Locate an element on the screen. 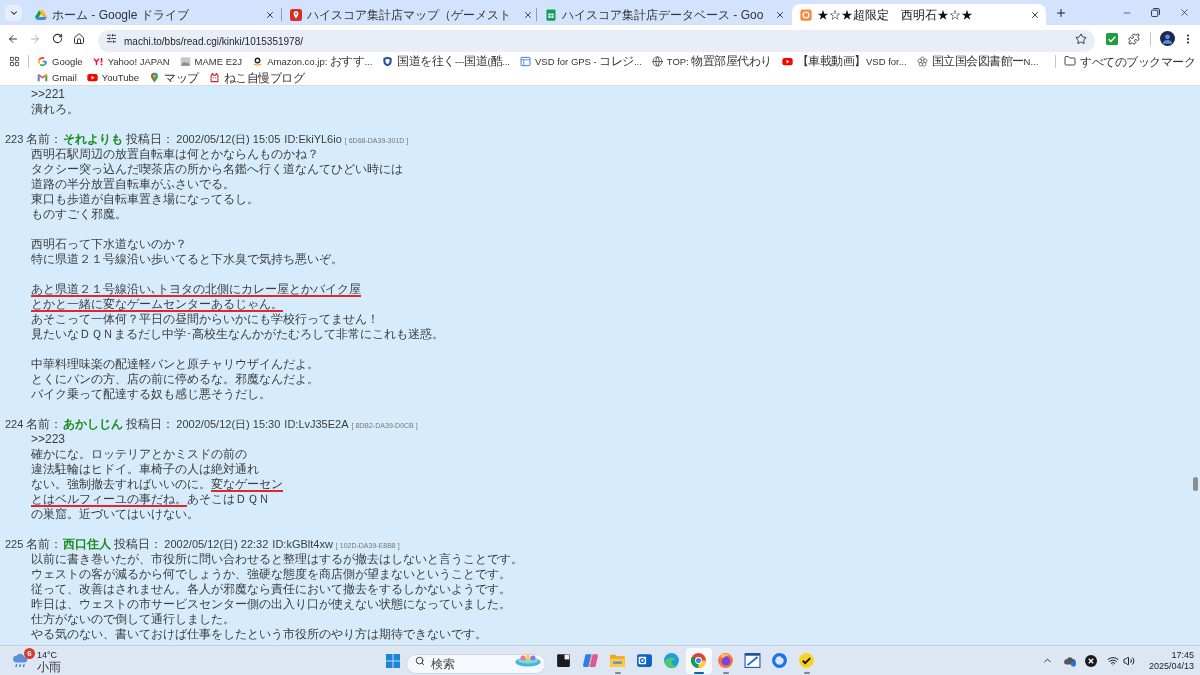 This screenshot has height=675, width=1200. weather-condition: 小雨 is located at coordinates (49, 666).